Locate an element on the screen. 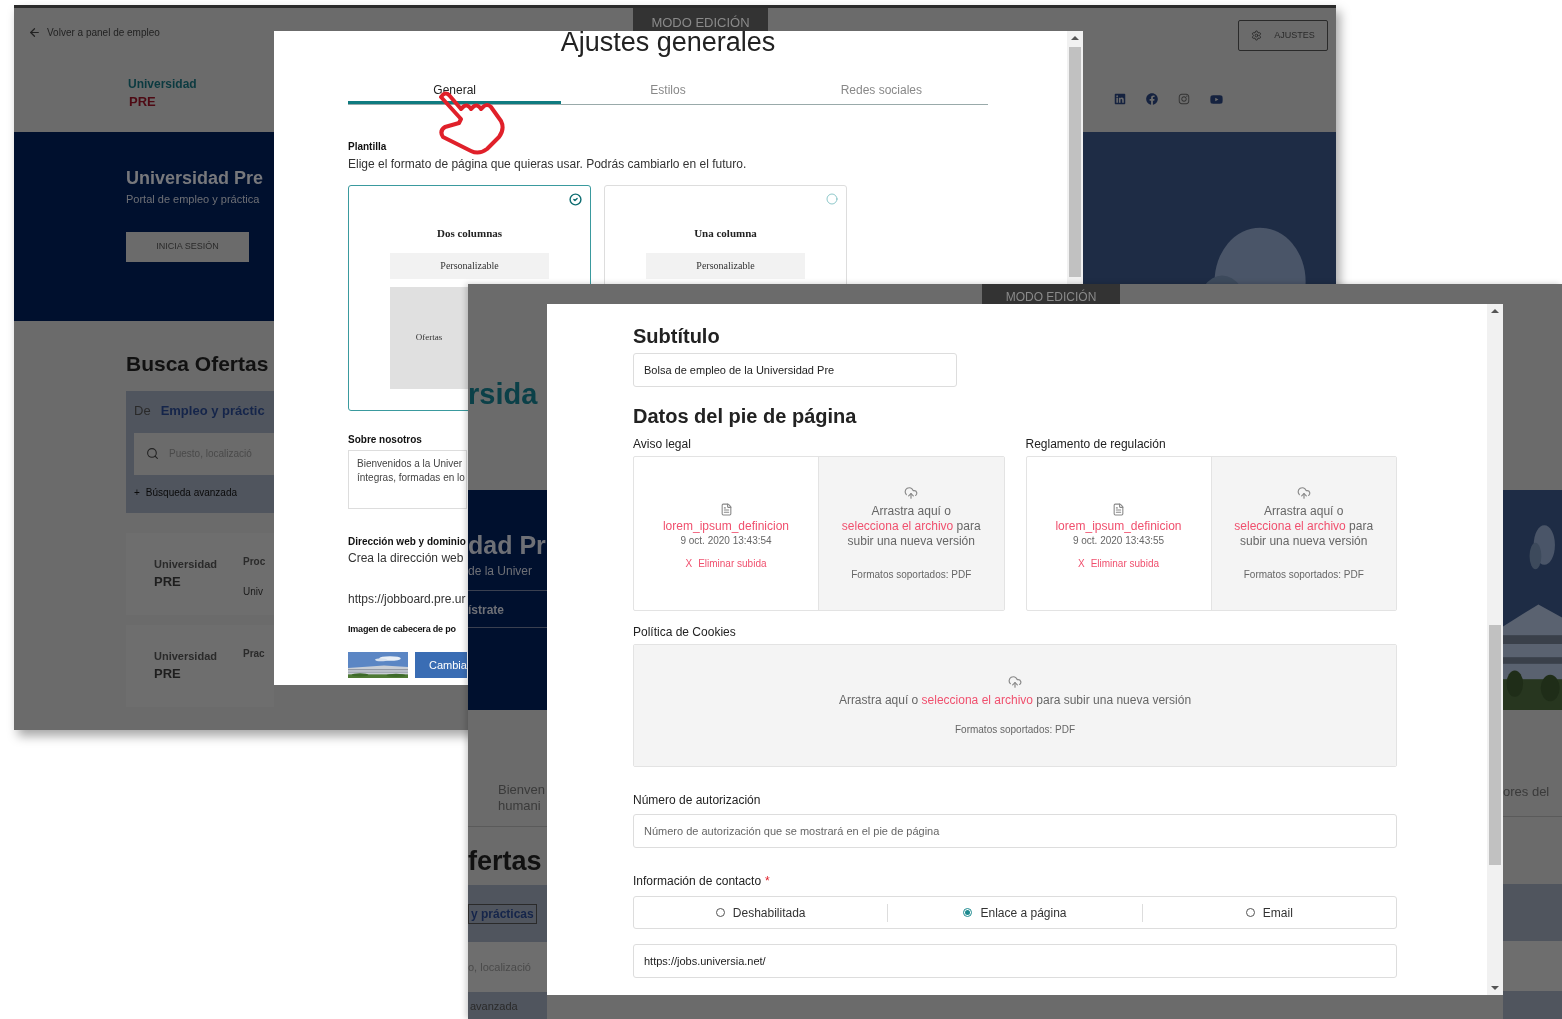  logo-text: PRE is located at coordinates (143, 102).